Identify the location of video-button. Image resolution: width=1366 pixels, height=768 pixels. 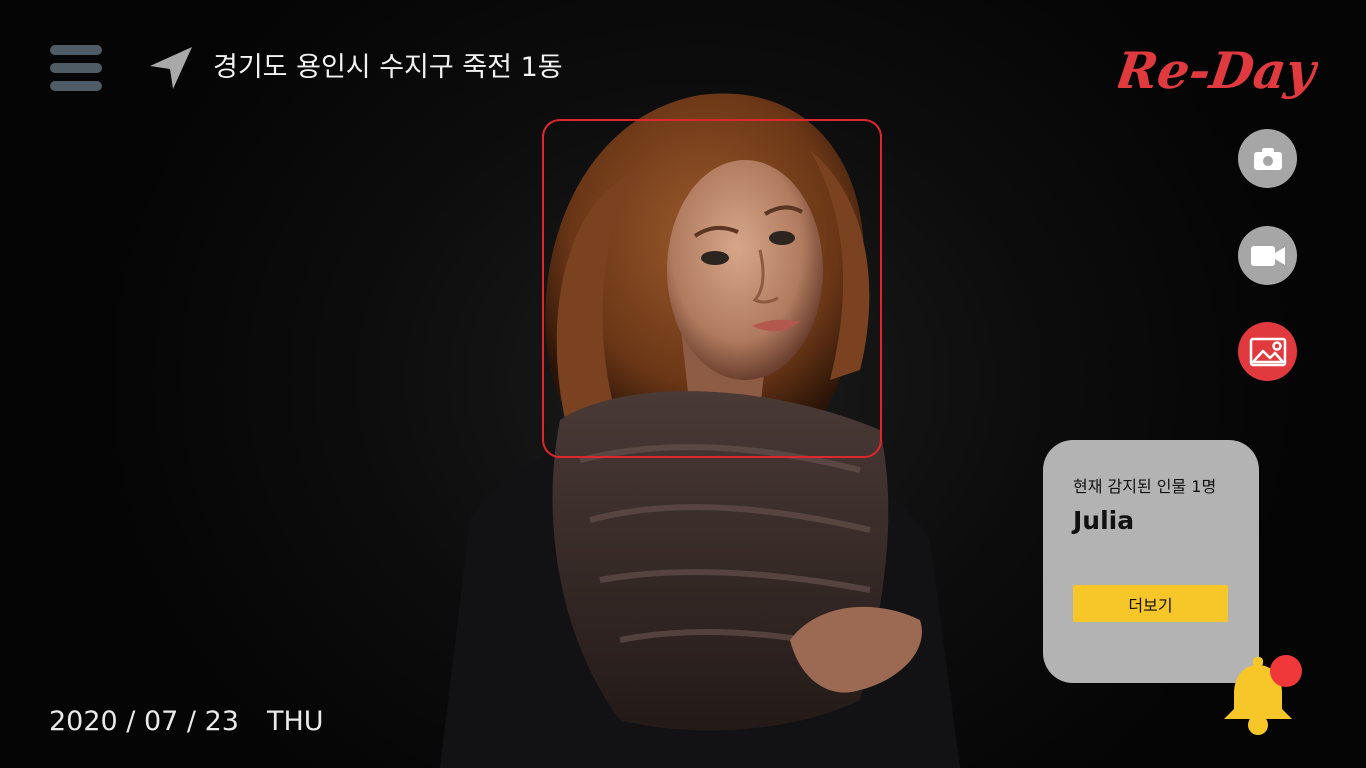
(1267, 255).